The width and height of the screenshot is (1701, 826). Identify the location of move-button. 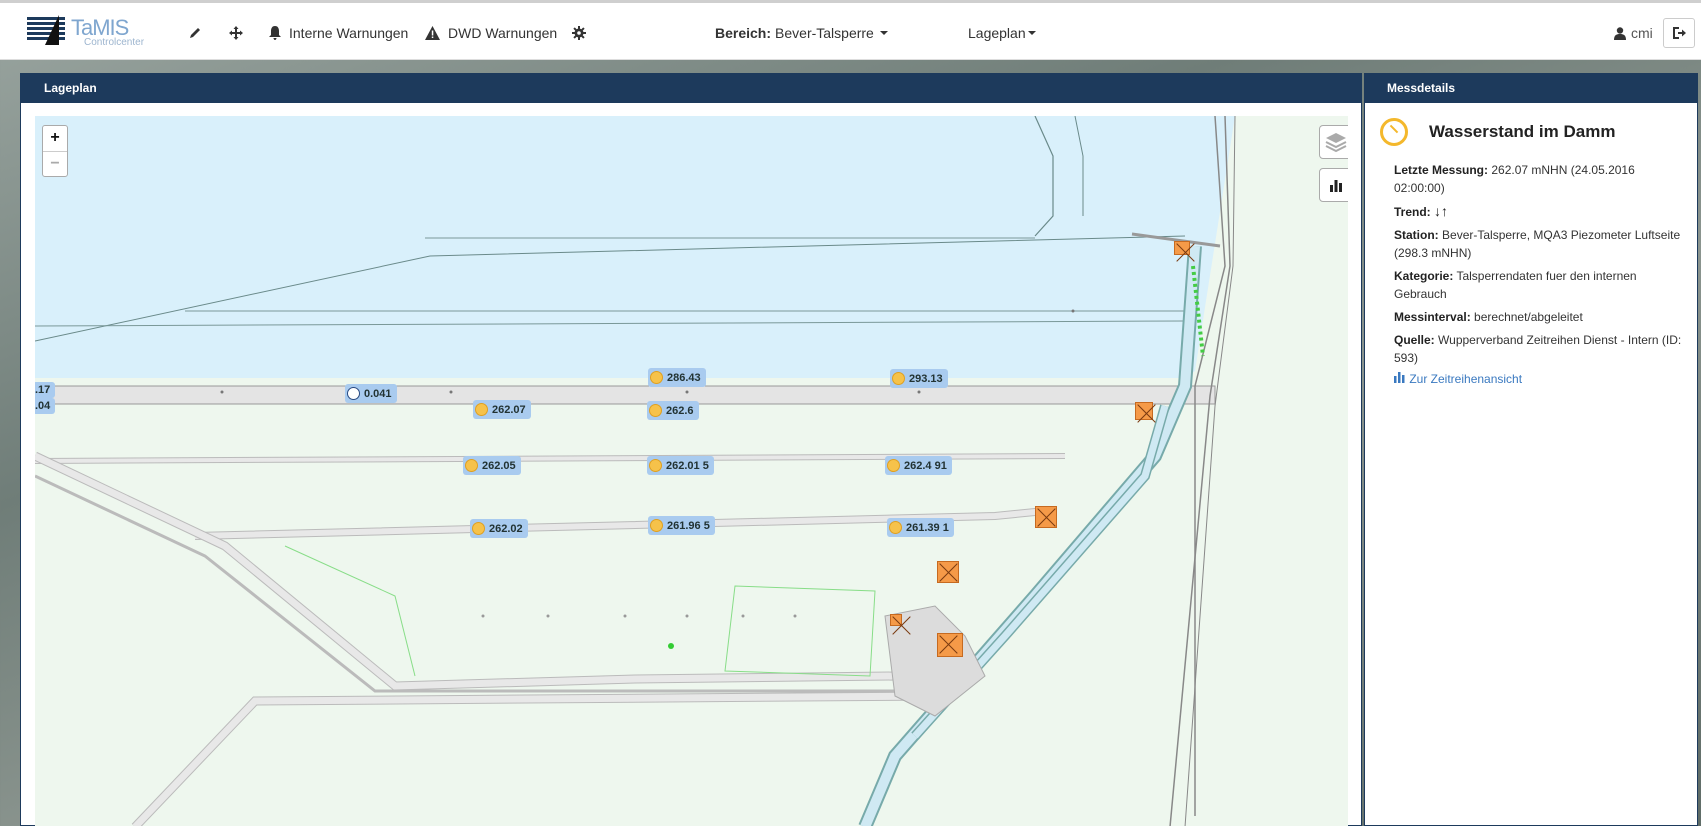
(236, 33).